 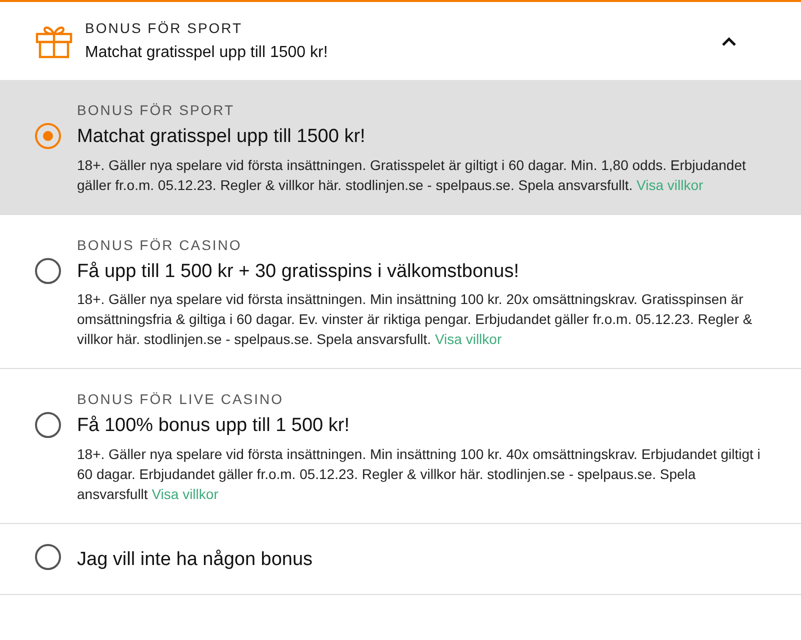 I want to click on option-label: BONUS FÖR LIVE CASINO, so click(x=181, y=399).